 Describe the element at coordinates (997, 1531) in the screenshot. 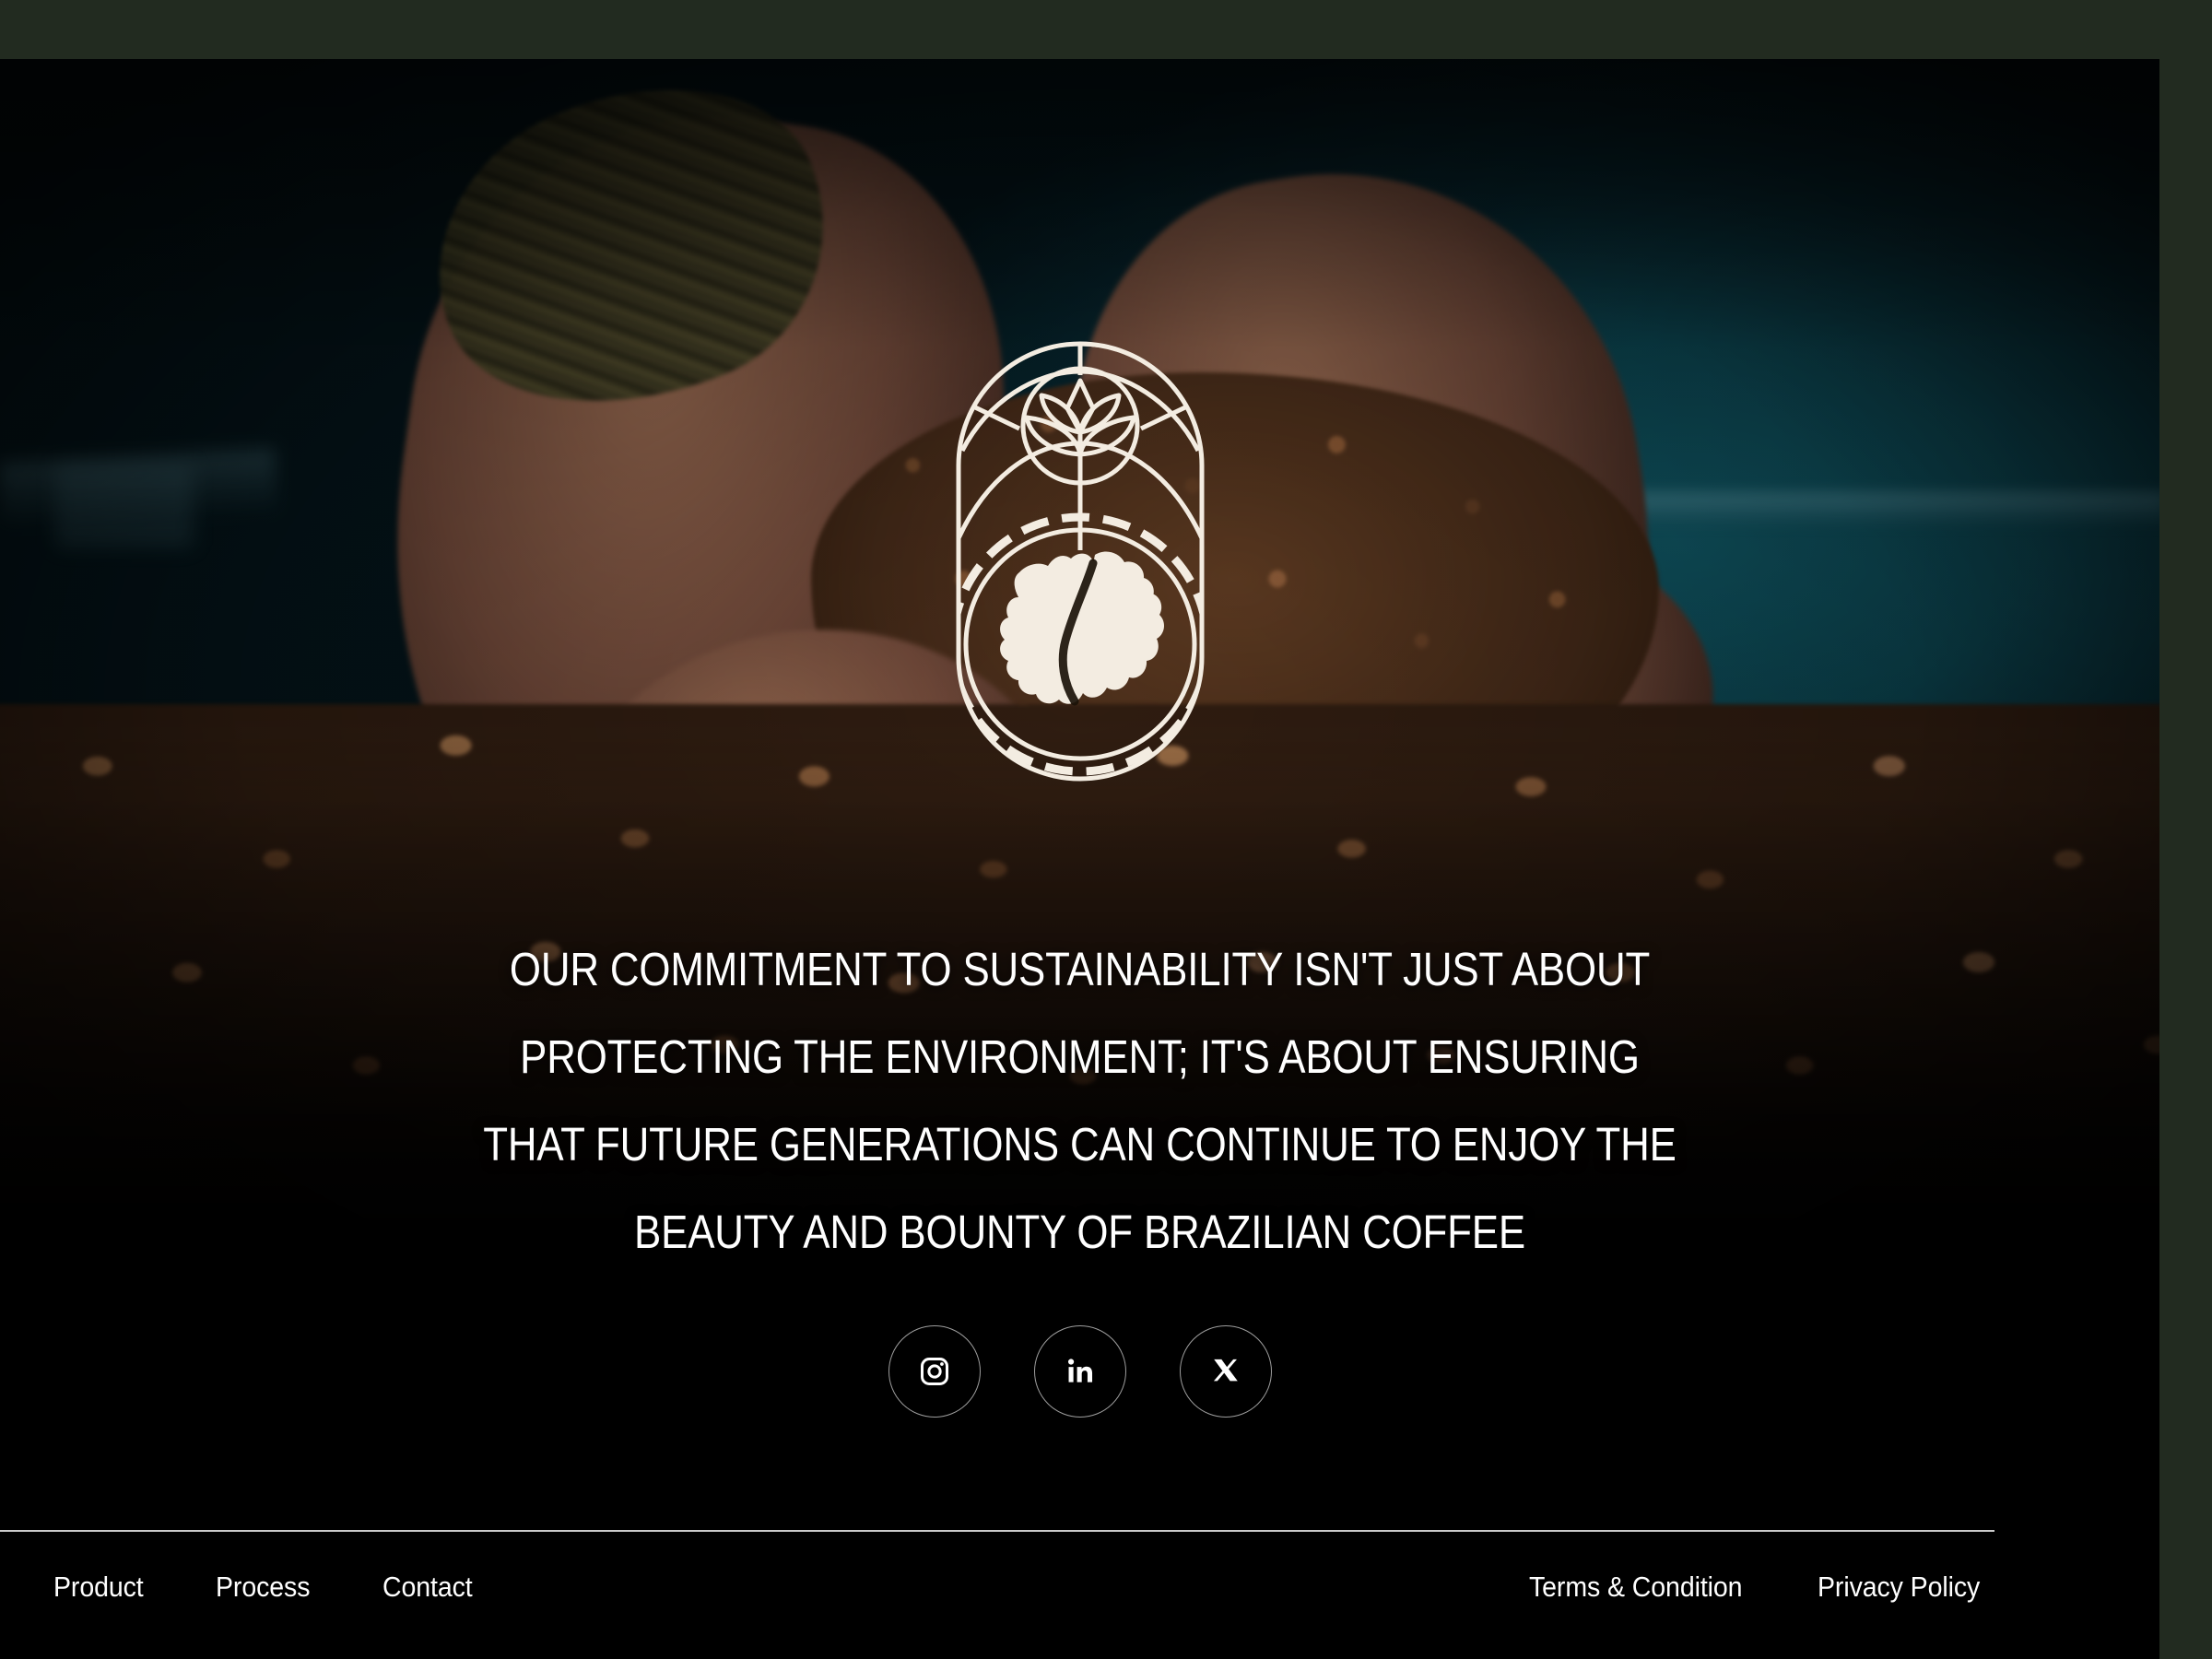

I see `footer-divider` at that location.